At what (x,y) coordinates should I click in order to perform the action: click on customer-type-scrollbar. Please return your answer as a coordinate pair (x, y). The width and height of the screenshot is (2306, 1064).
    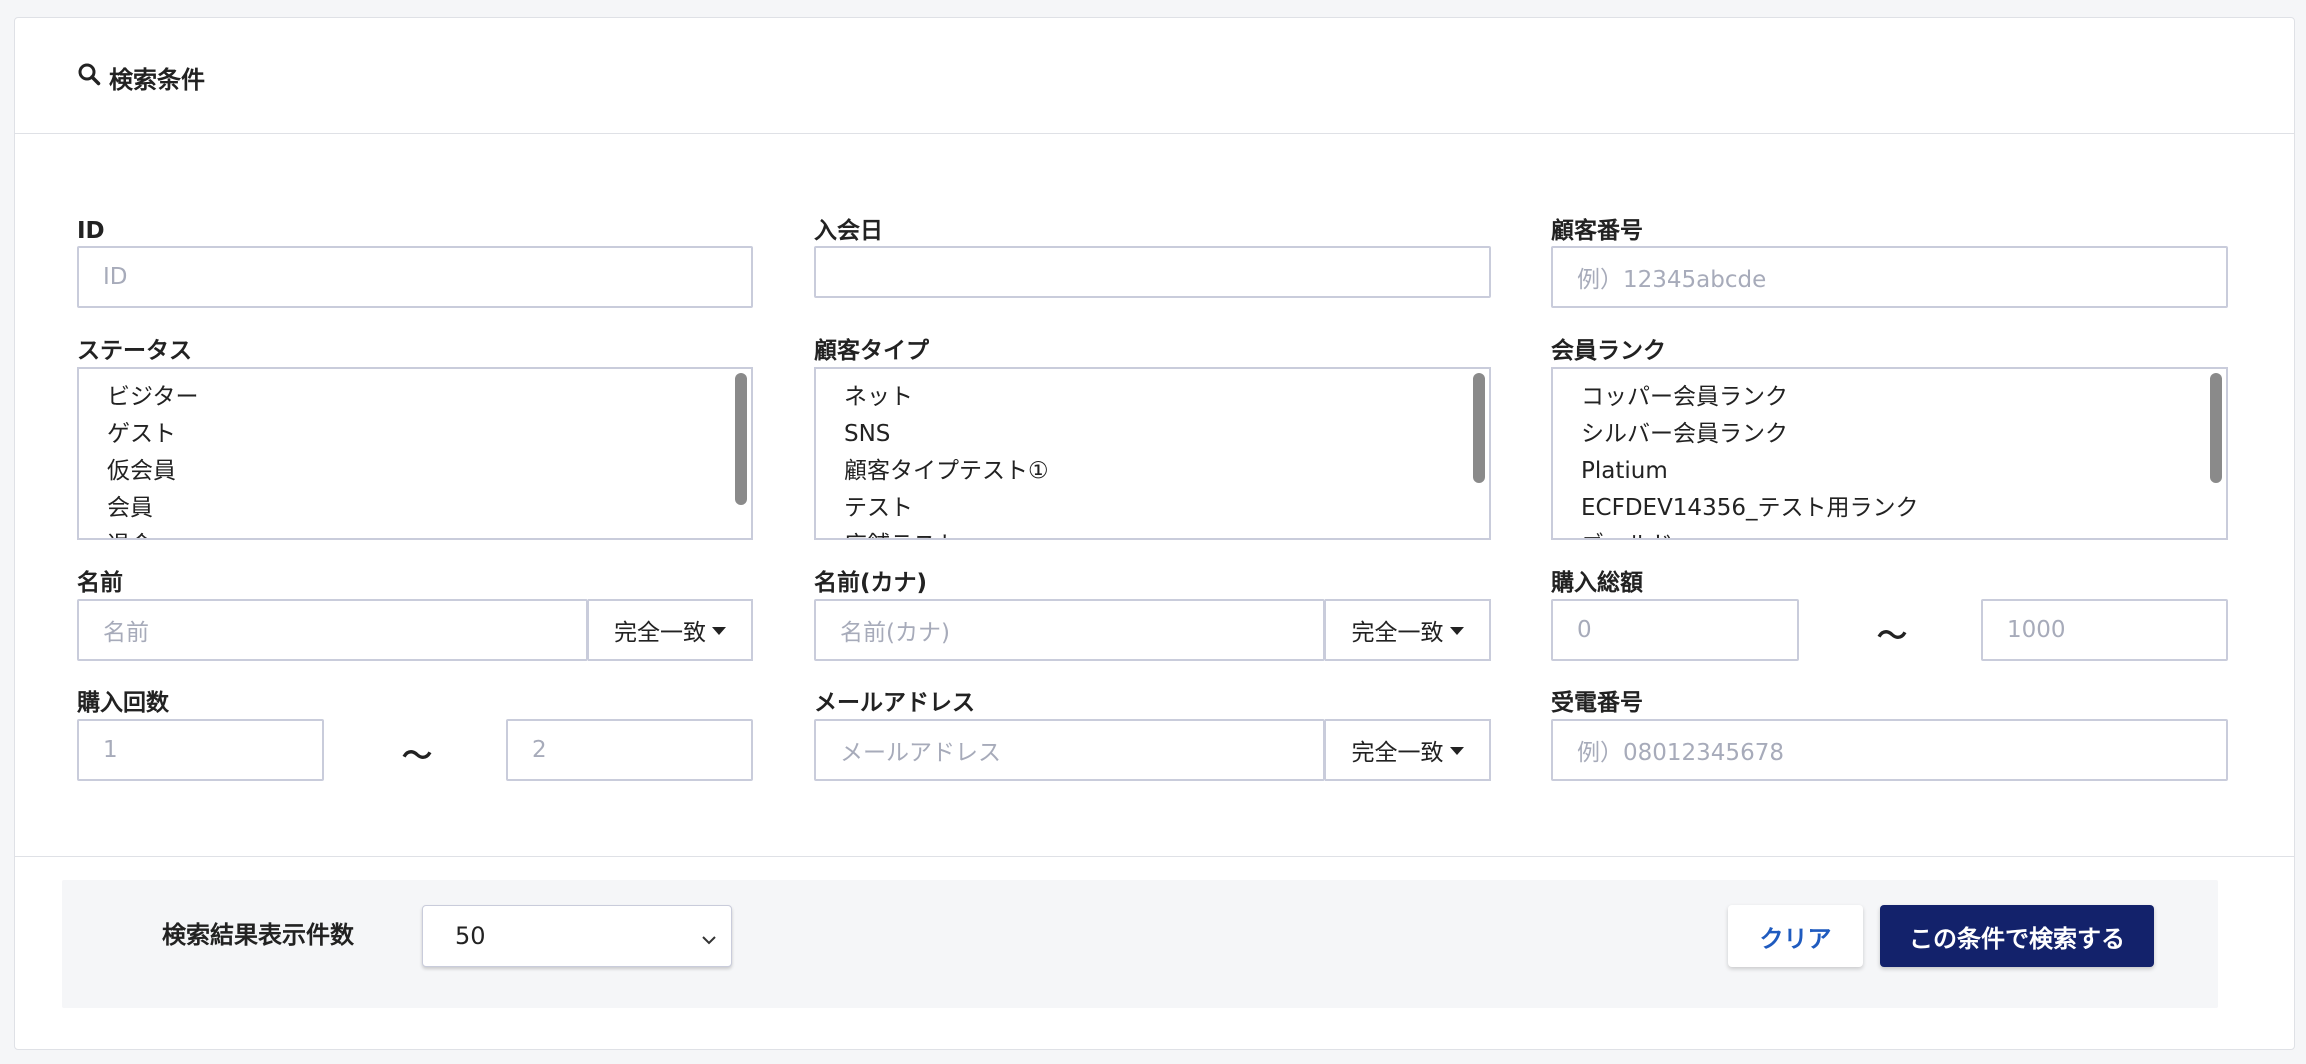
    Looking at the image, I should click on (1479, 453).